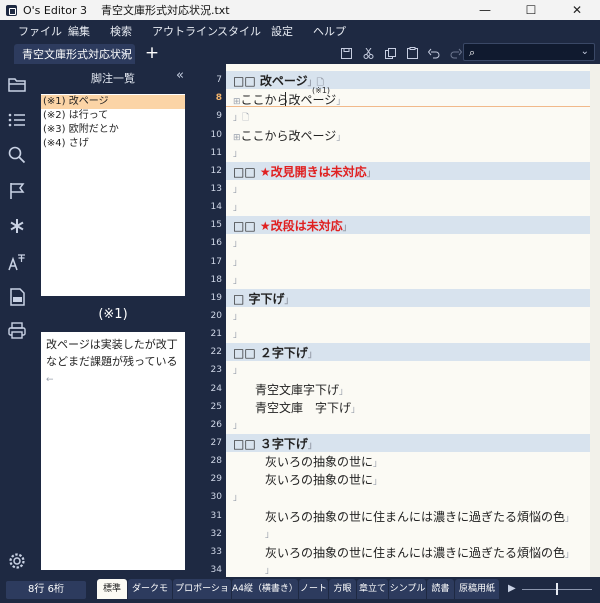  I want to click on chevron-down-icon: ⌄, so click(585, 51).